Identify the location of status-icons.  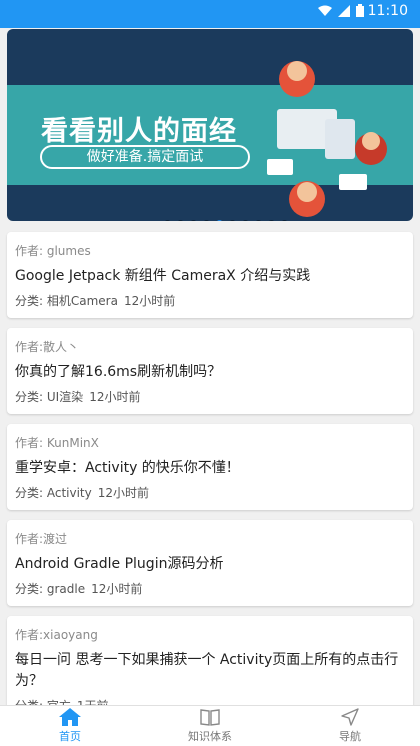
(341, 10).